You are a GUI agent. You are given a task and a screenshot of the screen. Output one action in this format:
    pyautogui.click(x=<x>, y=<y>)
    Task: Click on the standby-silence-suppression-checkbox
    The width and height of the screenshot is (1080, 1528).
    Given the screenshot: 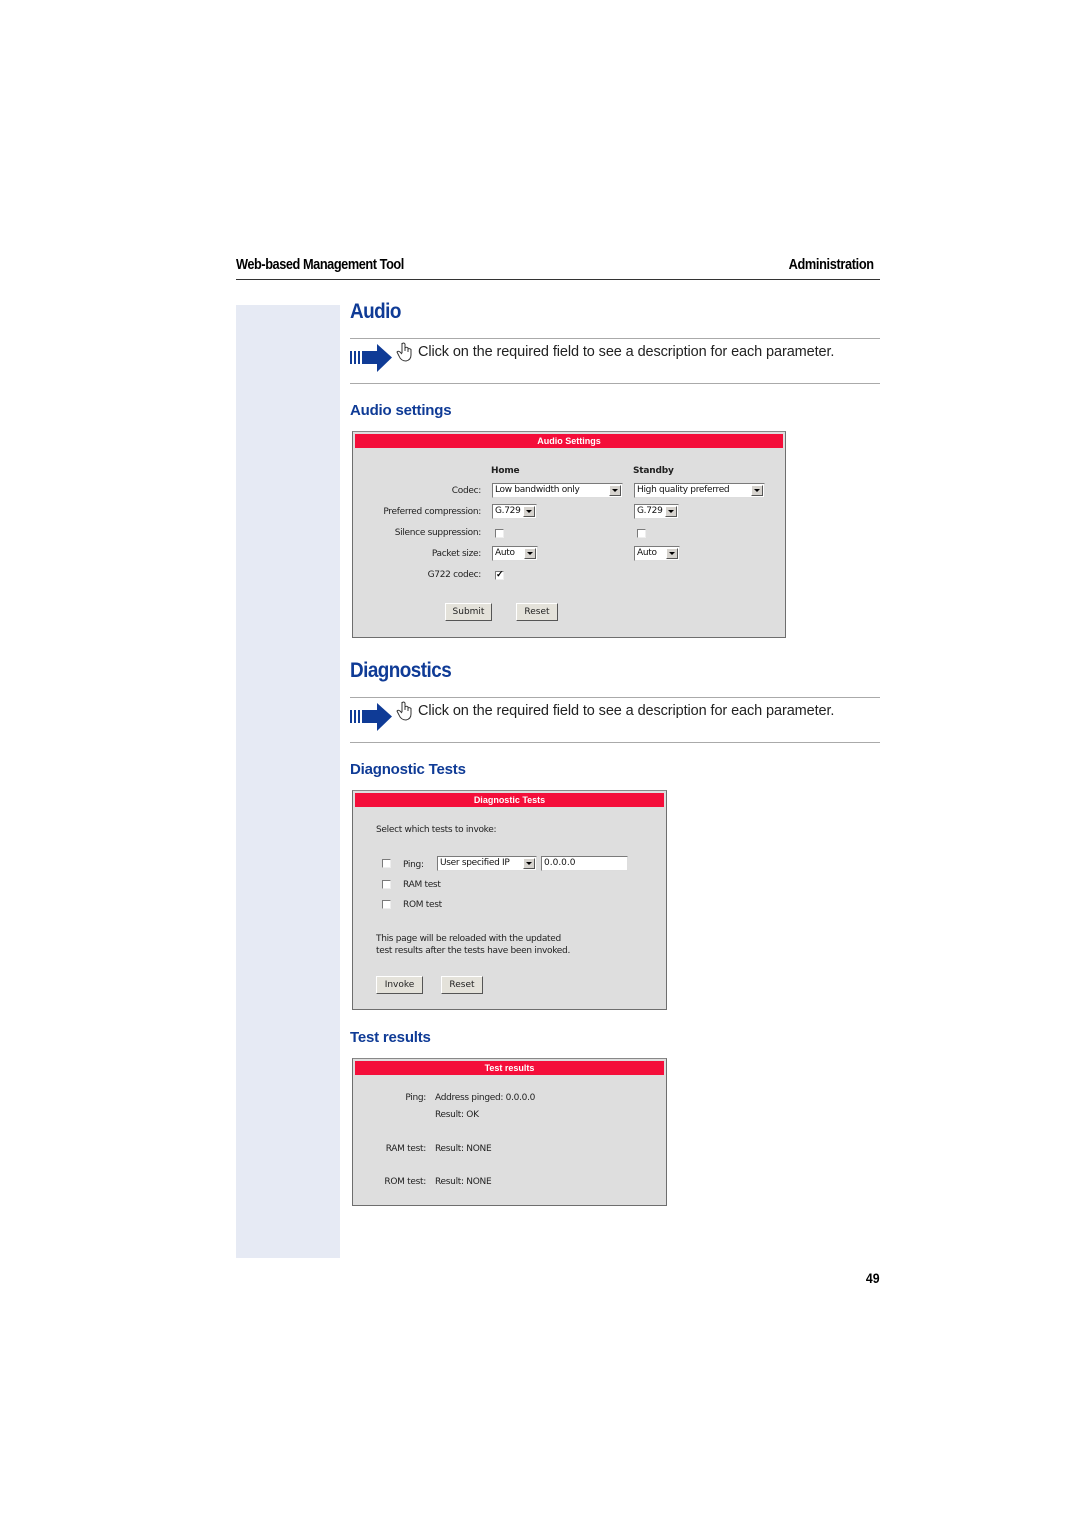 What is the action you would take?
    pyautogui.click(x=641, y=533)
    